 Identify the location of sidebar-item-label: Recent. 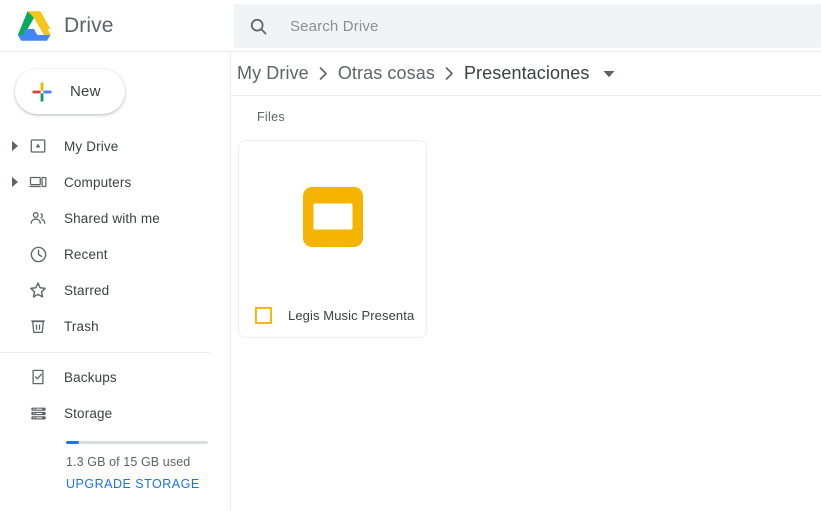
(86, 254).